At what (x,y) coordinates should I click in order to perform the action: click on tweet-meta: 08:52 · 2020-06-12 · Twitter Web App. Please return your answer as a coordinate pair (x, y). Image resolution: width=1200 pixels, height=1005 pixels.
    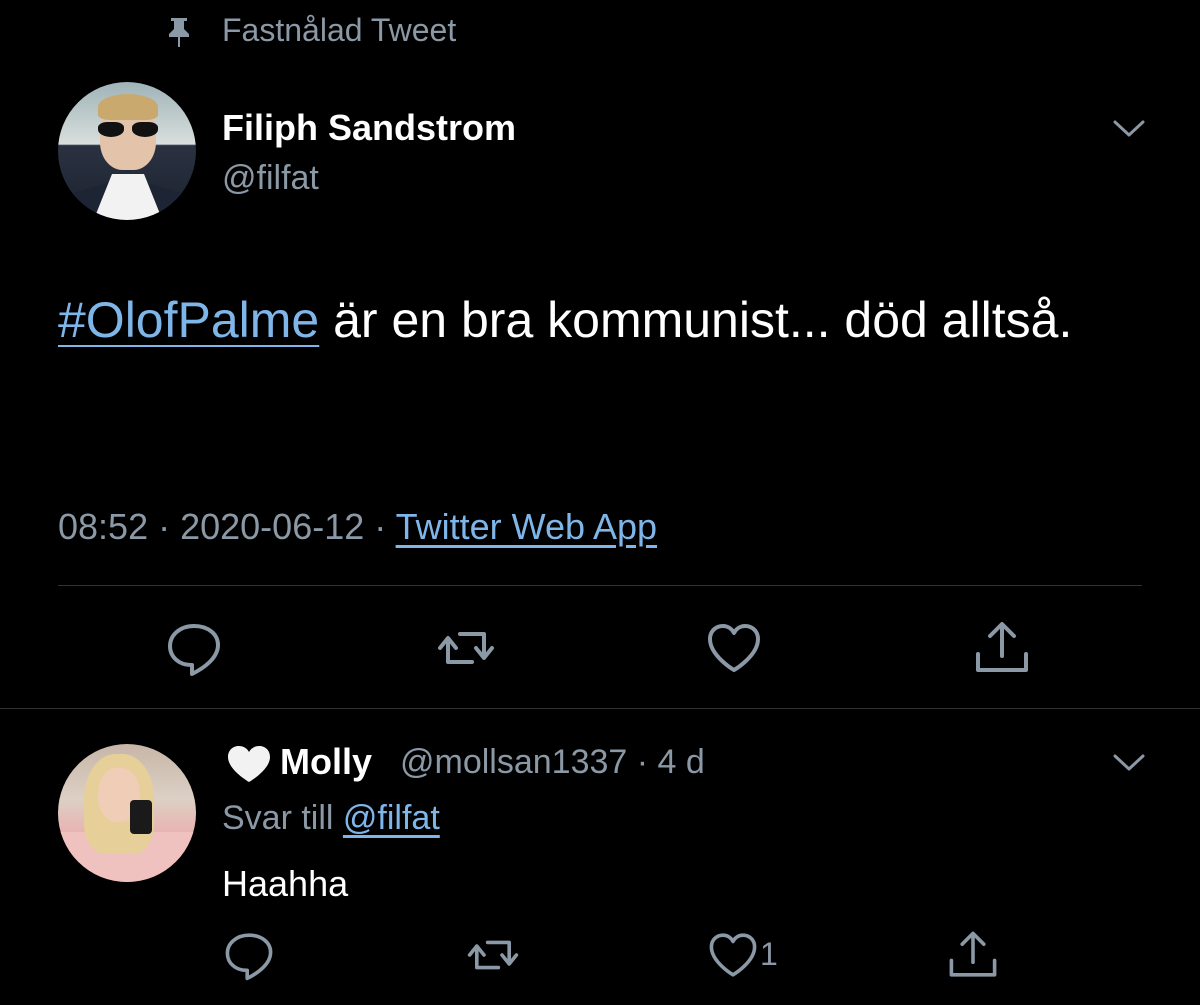
    Looking at the image, I should click on (357, 527).